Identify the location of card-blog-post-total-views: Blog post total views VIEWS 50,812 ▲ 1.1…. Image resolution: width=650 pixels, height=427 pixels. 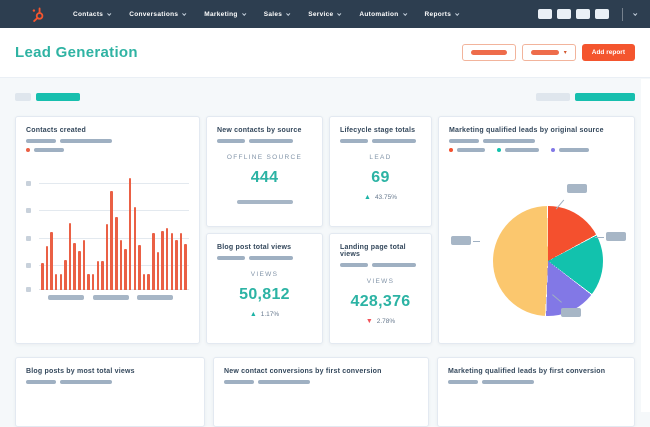
(264, 288).